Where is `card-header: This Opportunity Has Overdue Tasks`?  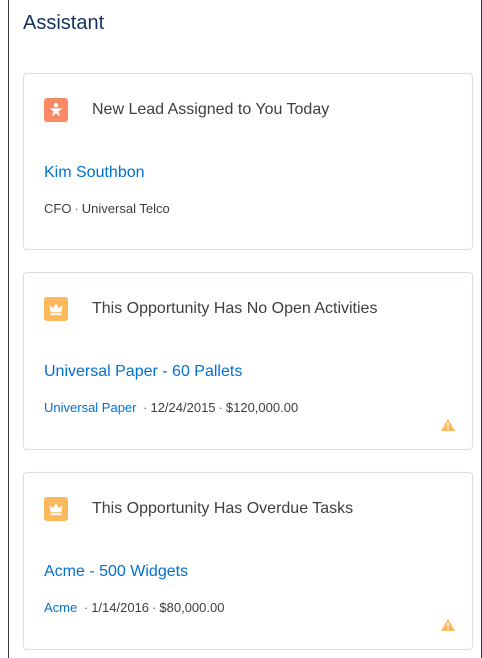
card-header: This Opportunity Has Overdue Tasks is located at coordinates (198, 509).